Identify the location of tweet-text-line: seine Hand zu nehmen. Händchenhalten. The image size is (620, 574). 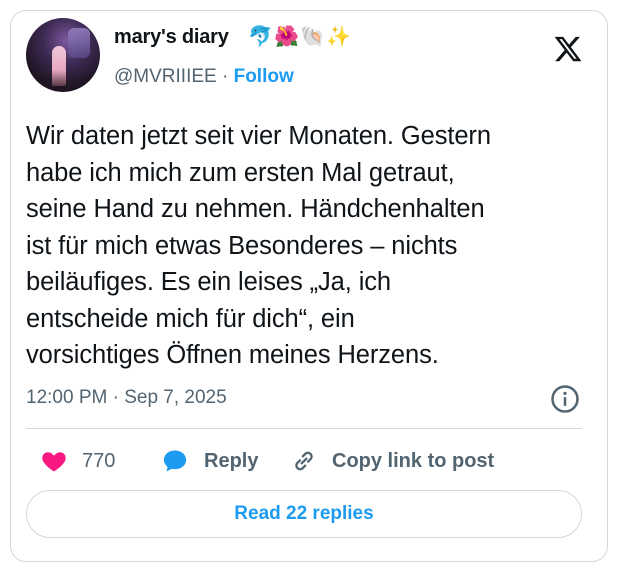
(255, 209).